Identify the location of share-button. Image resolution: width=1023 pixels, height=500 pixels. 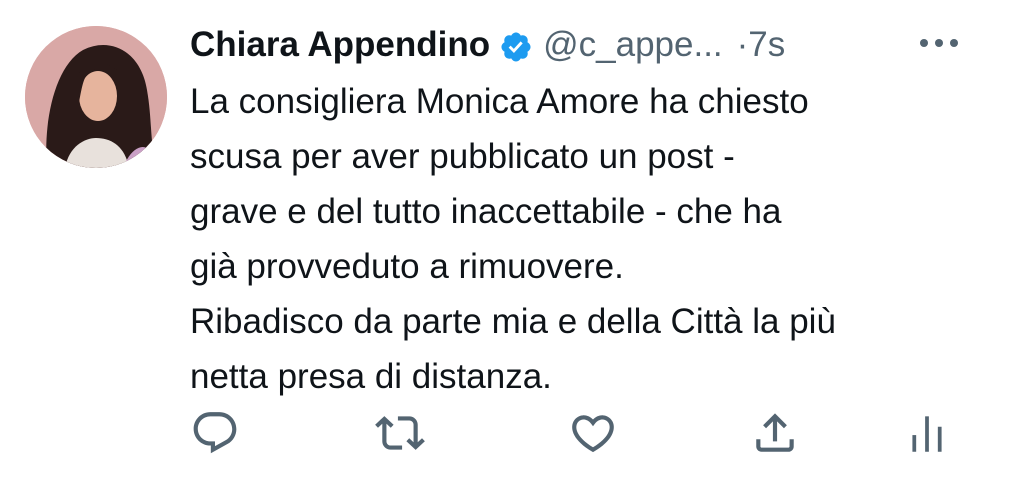
(775, 433).